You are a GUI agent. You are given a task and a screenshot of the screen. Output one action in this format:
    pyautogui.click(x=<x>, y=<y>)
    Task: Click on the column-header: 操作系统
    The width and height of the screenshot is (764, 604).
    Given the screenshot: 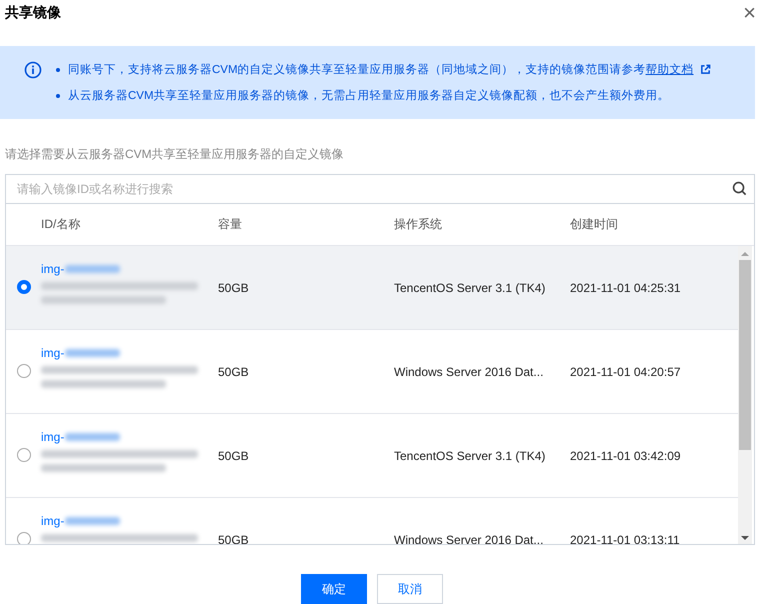 What is the action you would take?
    pyautogui.click(x=418, y=224)
    